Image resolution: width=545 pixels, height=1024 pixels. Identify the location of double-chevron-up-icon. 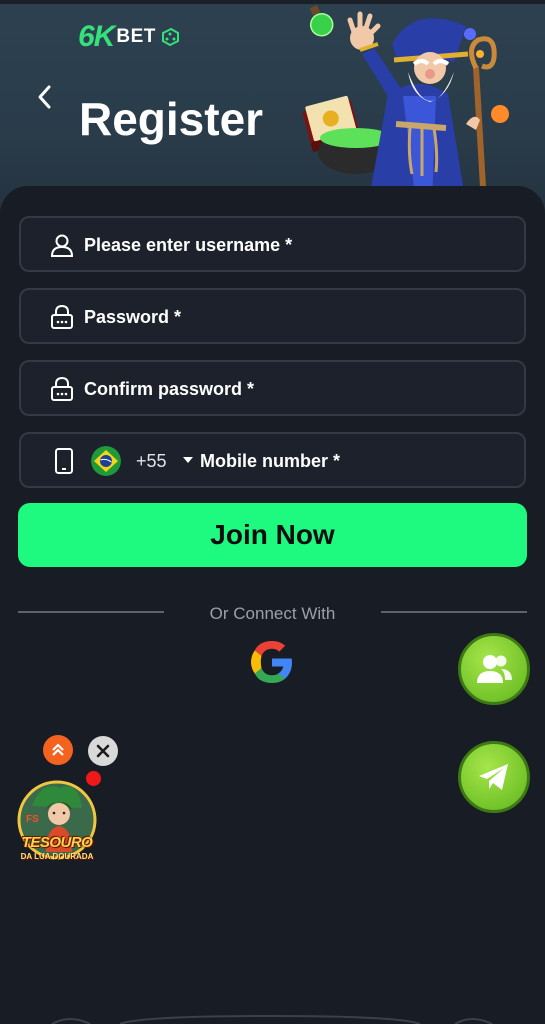
(58, 749).